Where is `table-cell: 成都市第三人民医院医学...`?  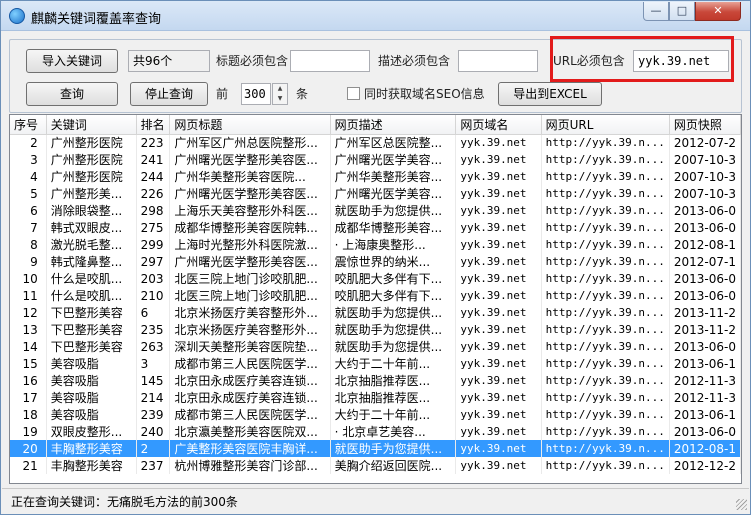
table-cell: 成都市第三人民医院医学... is located at coordinates (250, 414).